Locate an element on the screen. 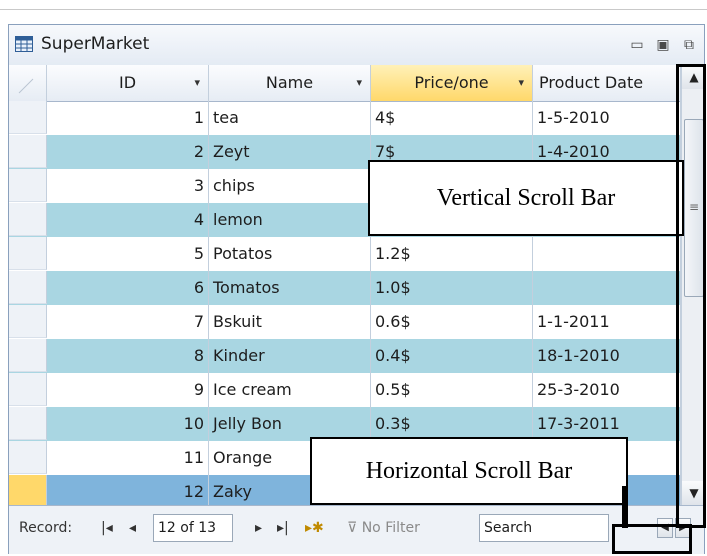 This screenshot has width=707, height=556. cell-price: 1.2$ is located at coordinates (452, 254).